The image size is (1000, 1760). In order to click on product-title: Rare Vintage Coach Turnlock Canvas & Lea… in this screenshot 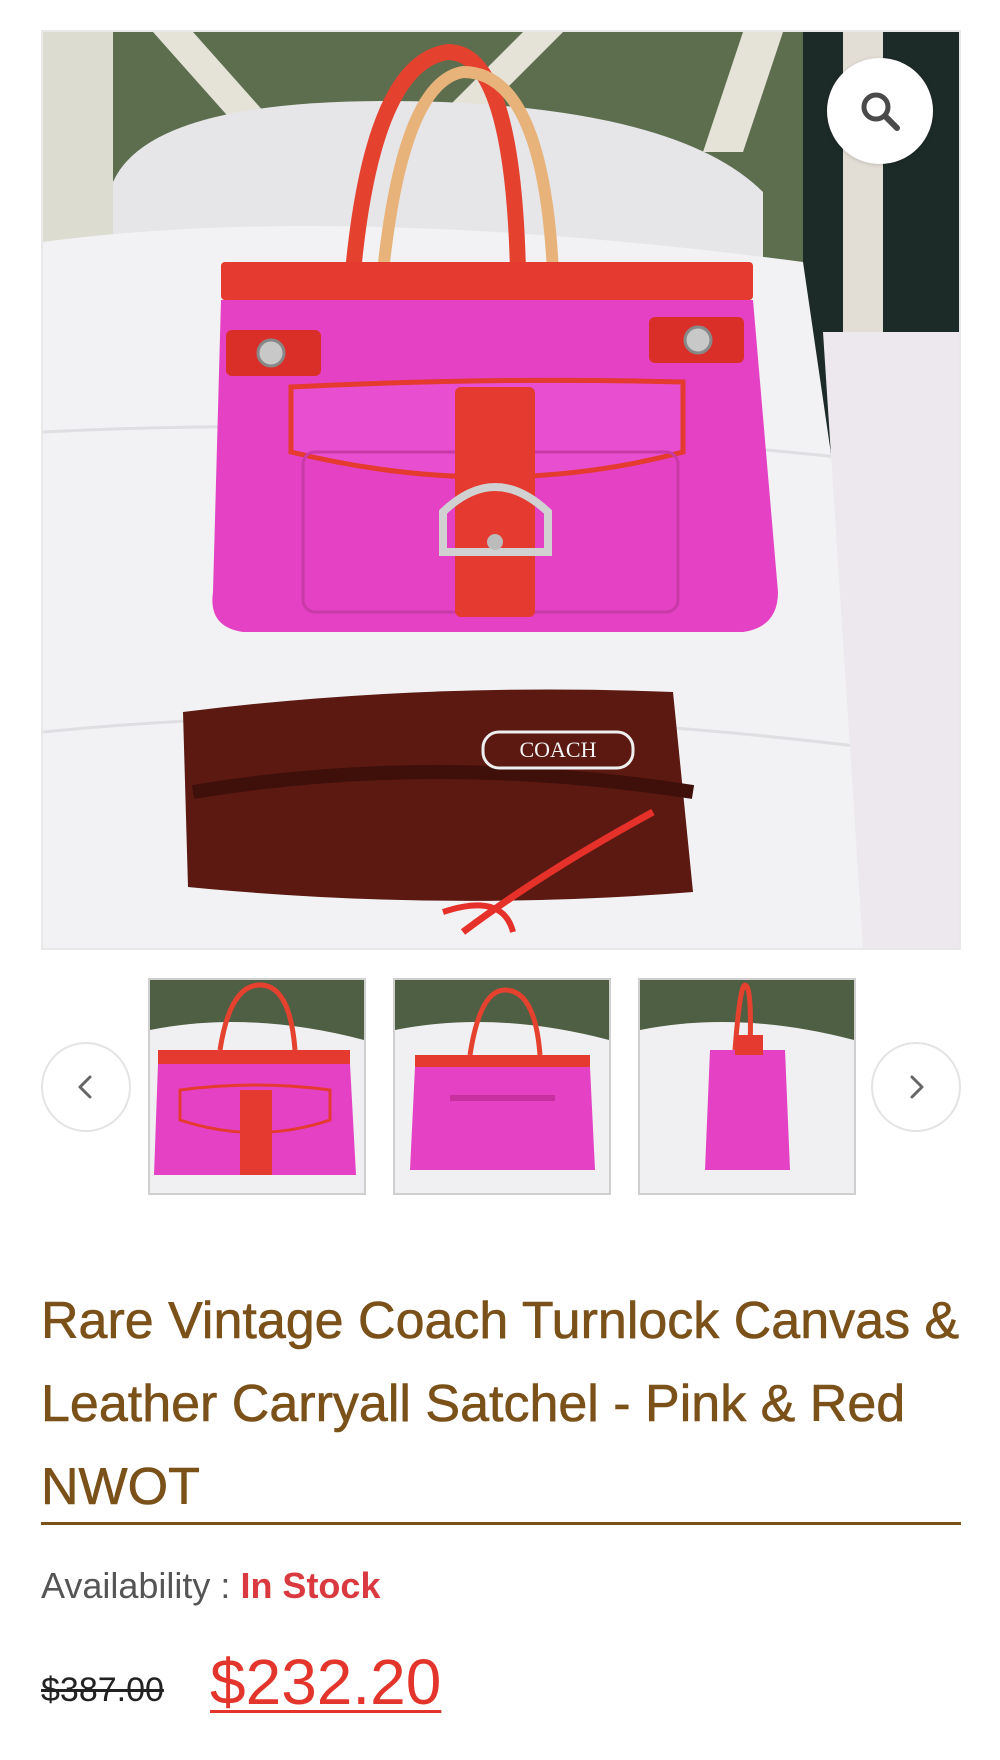, I will do `click(500, 1404)`.